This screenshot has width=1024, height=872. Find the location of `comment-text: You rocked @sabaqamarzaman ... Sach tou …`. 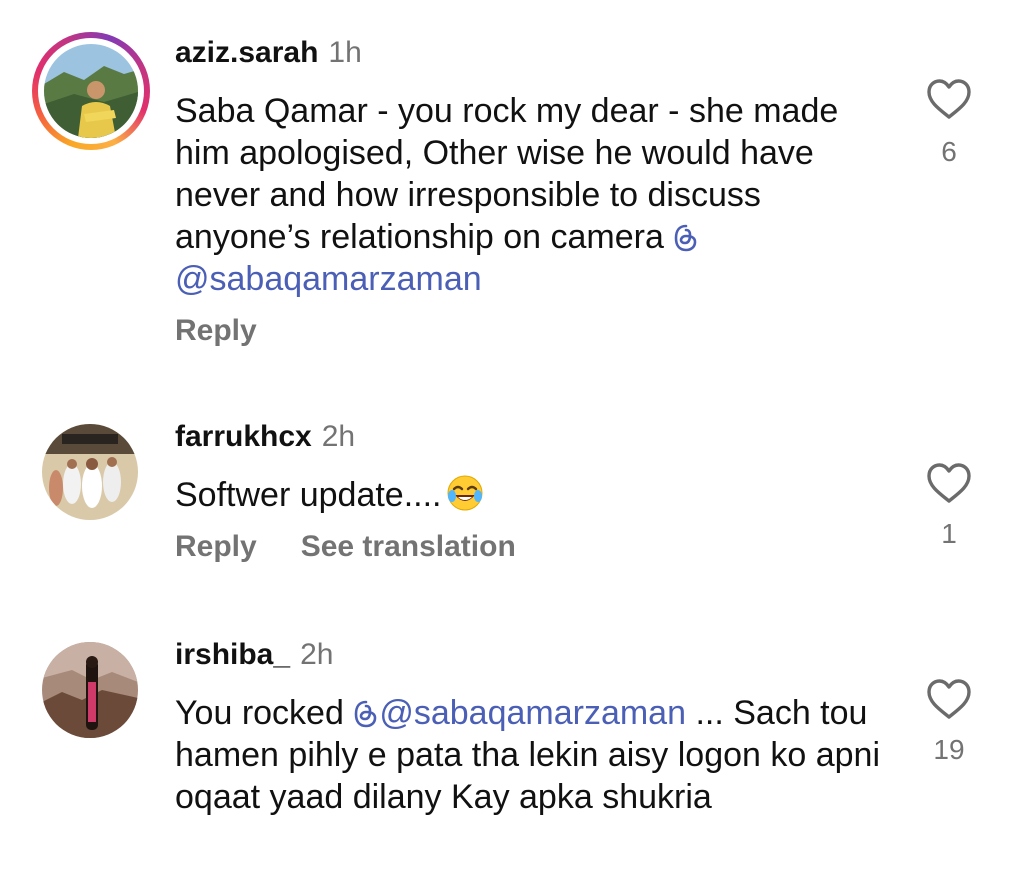

comment-text: You rocked @sabaqamarzaman ... Sach tou … is located at coordinates (535, 755).